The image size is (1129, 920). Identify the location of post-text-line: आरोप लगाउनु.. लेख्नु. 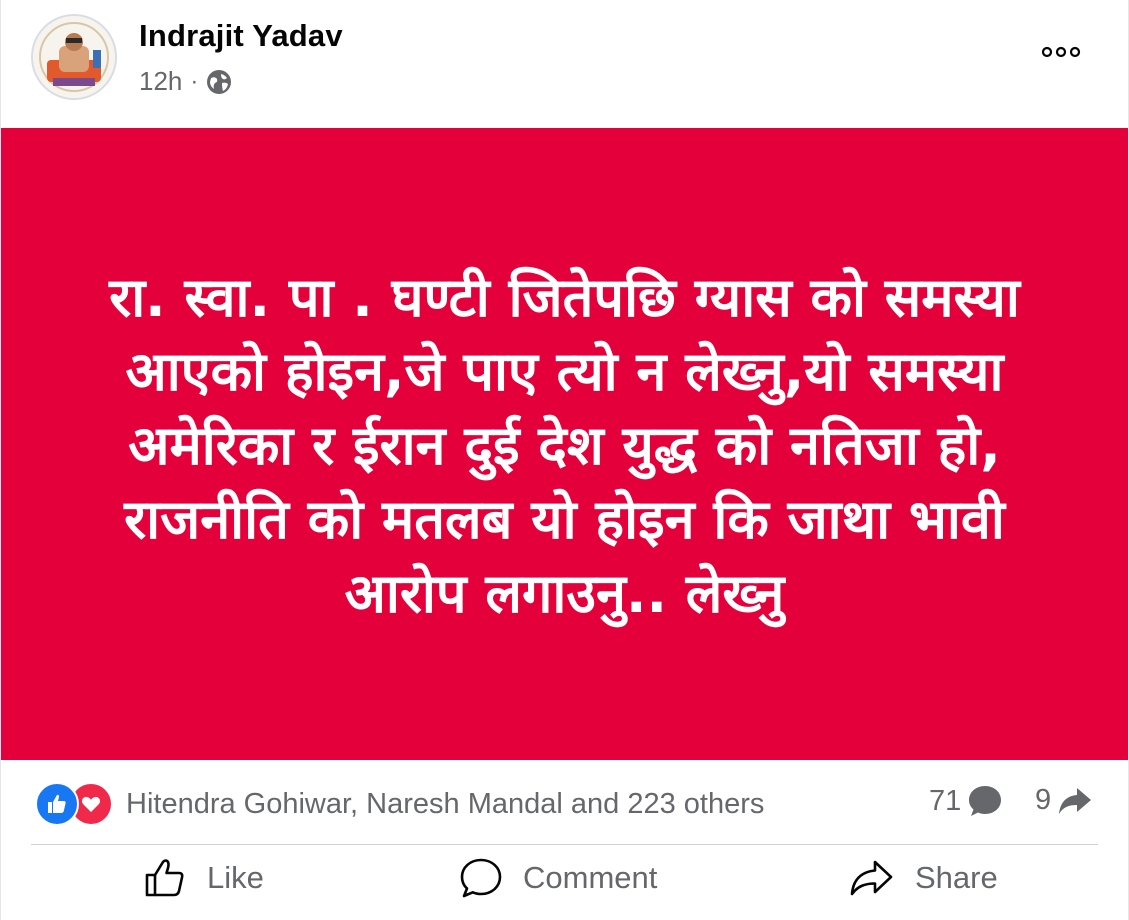
(564, 593).